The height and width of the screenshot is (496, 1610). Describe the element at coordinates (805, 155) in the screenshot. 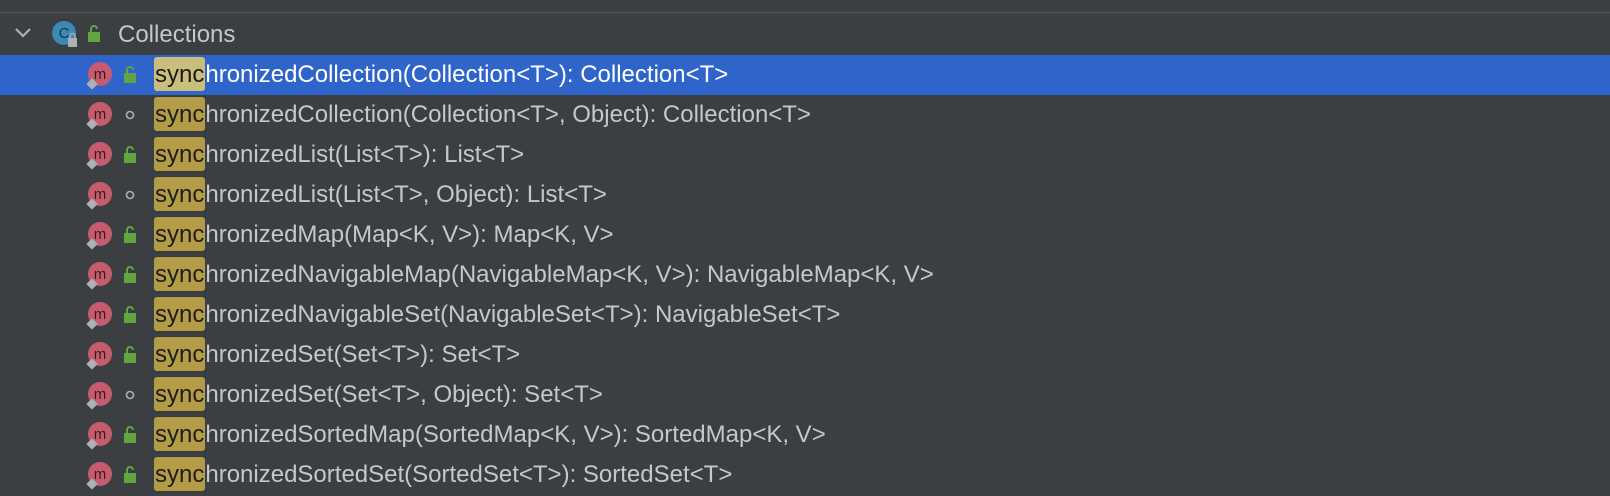

I see `tree-node-method: m synchronizedList(List<T>): List<T>` at that location.